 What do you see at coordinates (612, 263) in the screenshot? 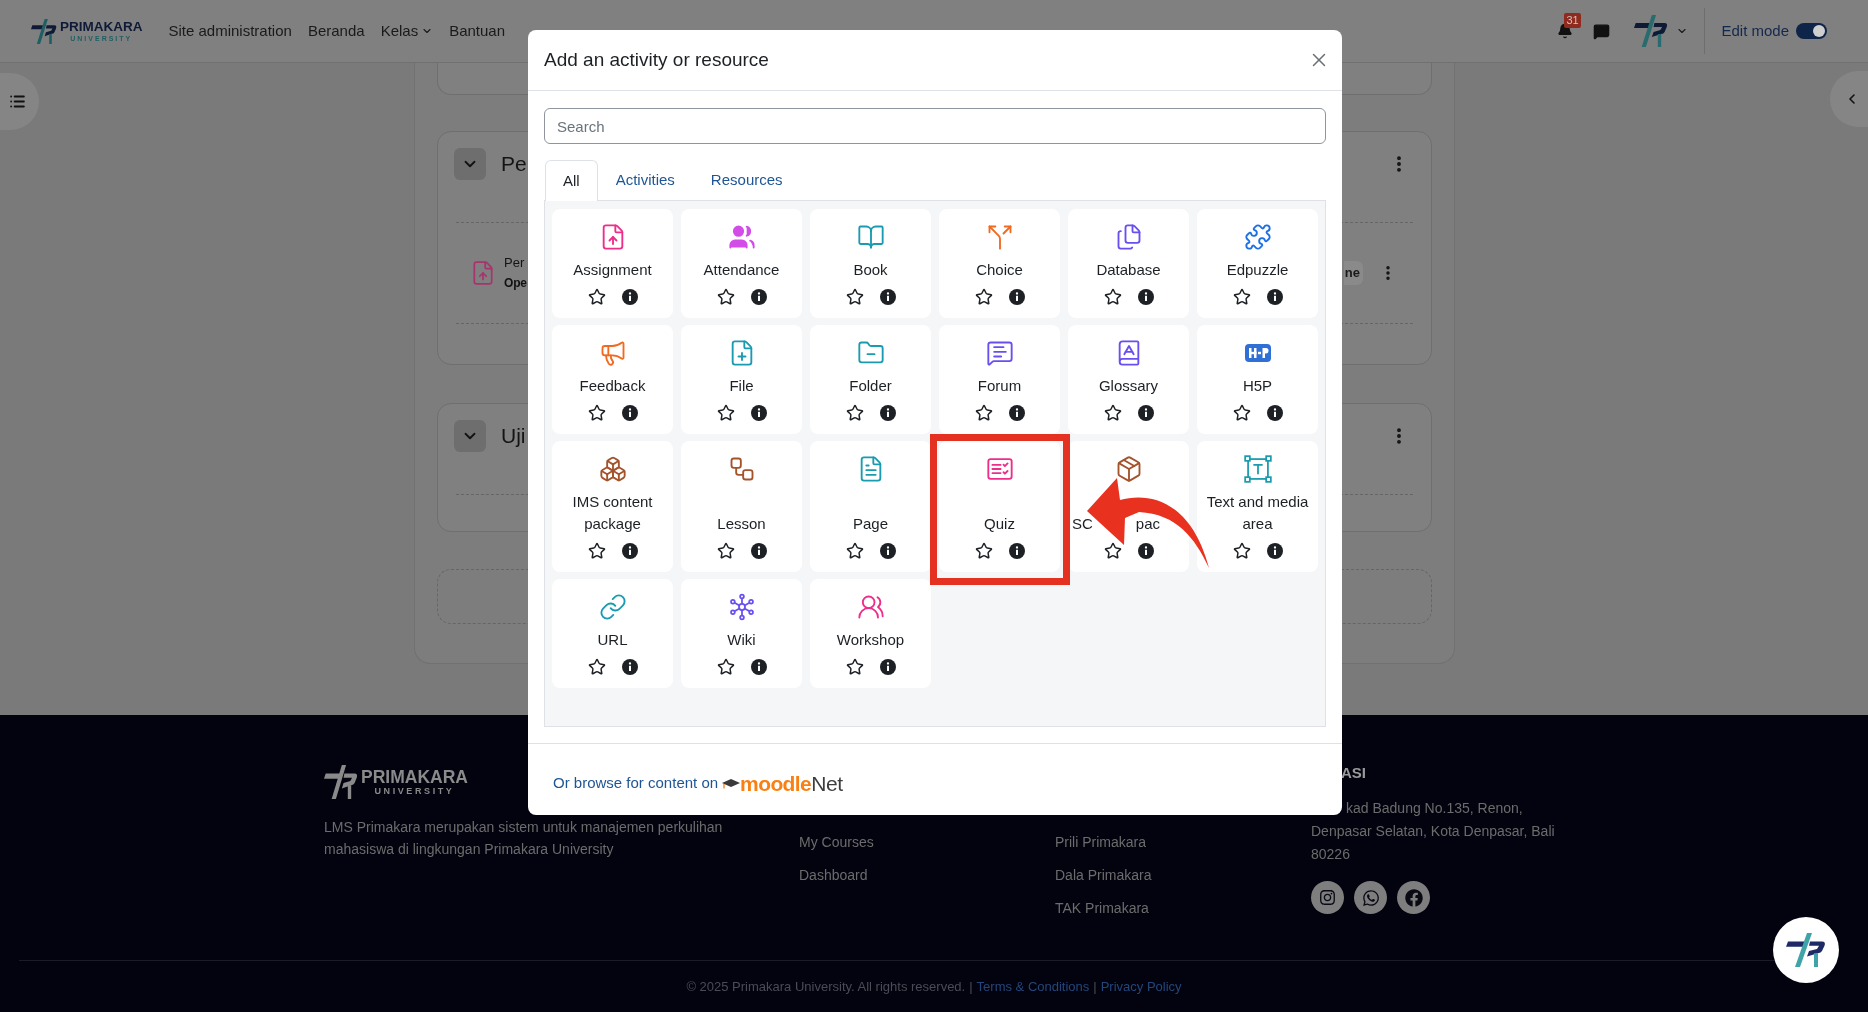
I see `activity-tile: Assignment` at bounding box center [612, 263].